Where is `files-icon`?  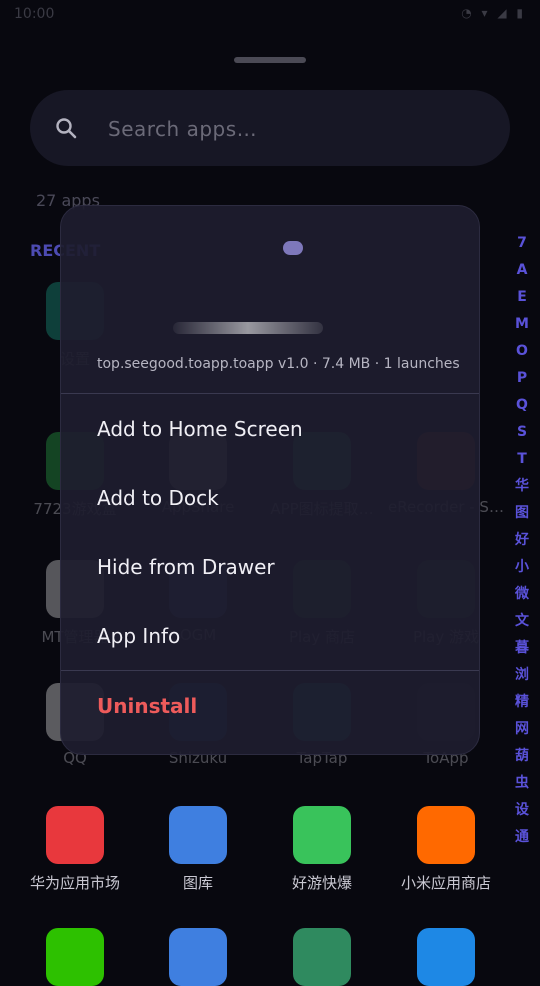 files-icon is located at coordinates (198, 957).